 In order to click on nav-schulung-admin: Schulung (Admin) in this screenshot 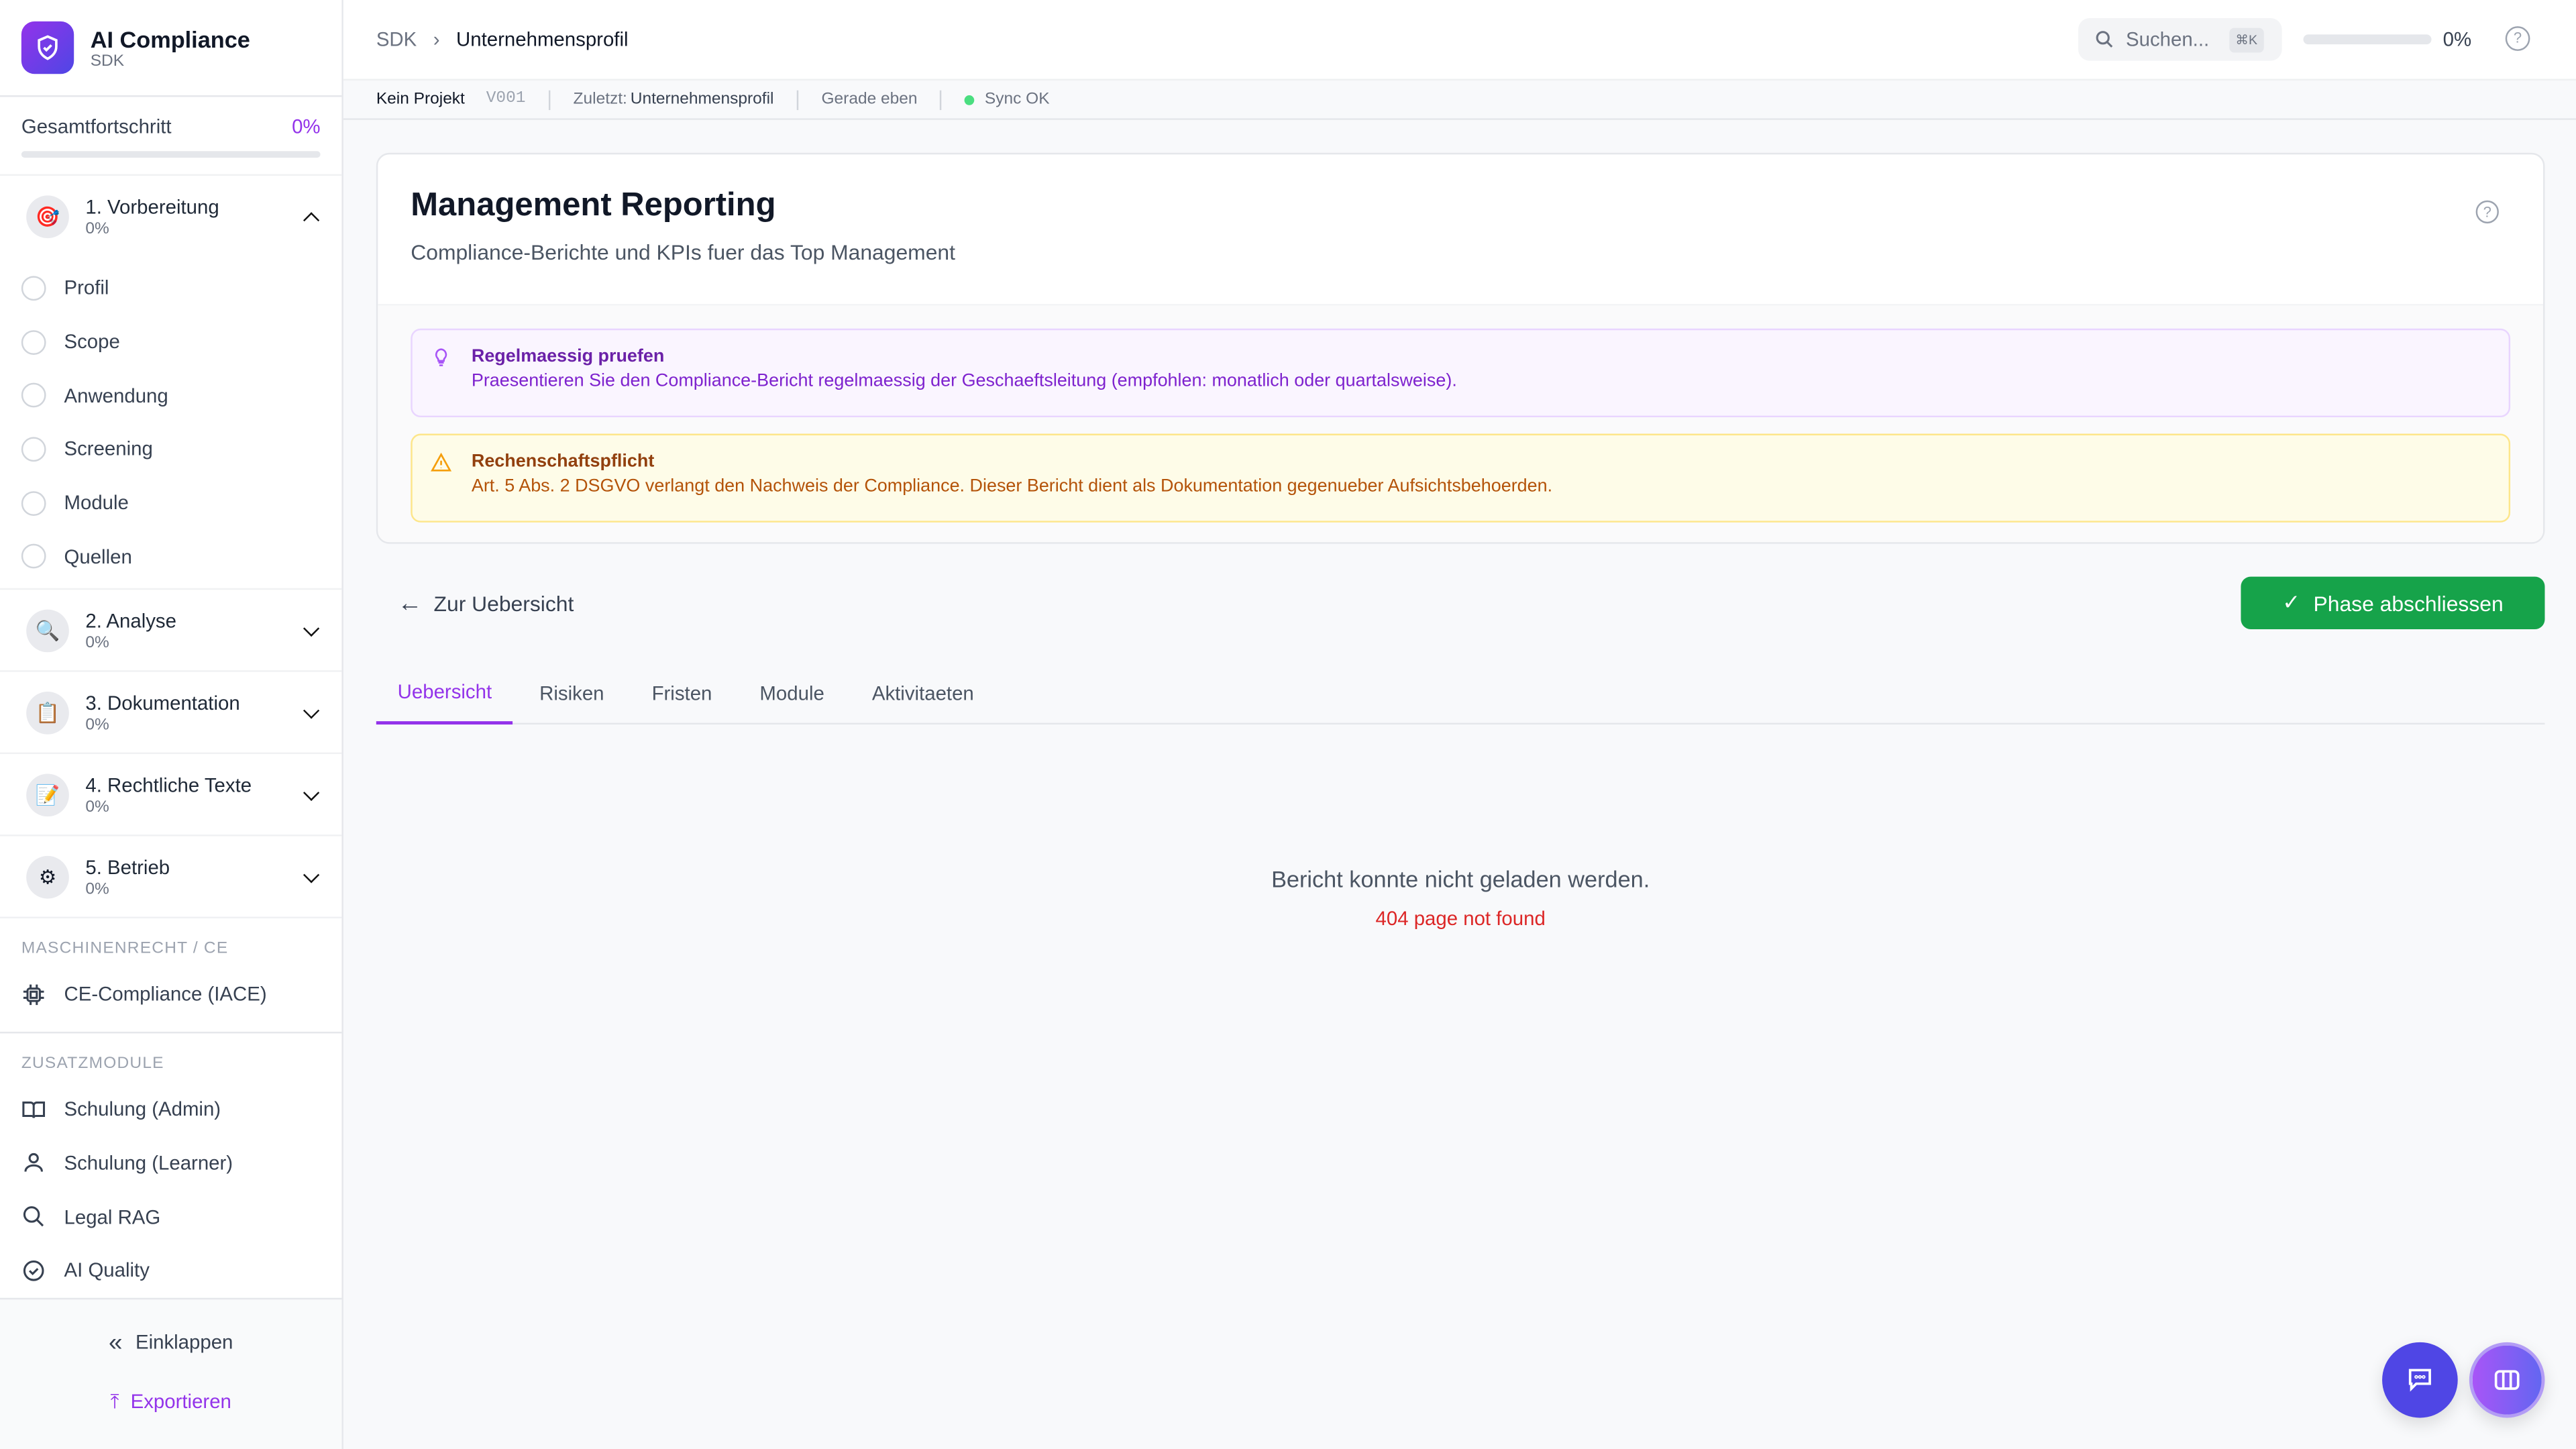, I will do `click(170, 1109)`.